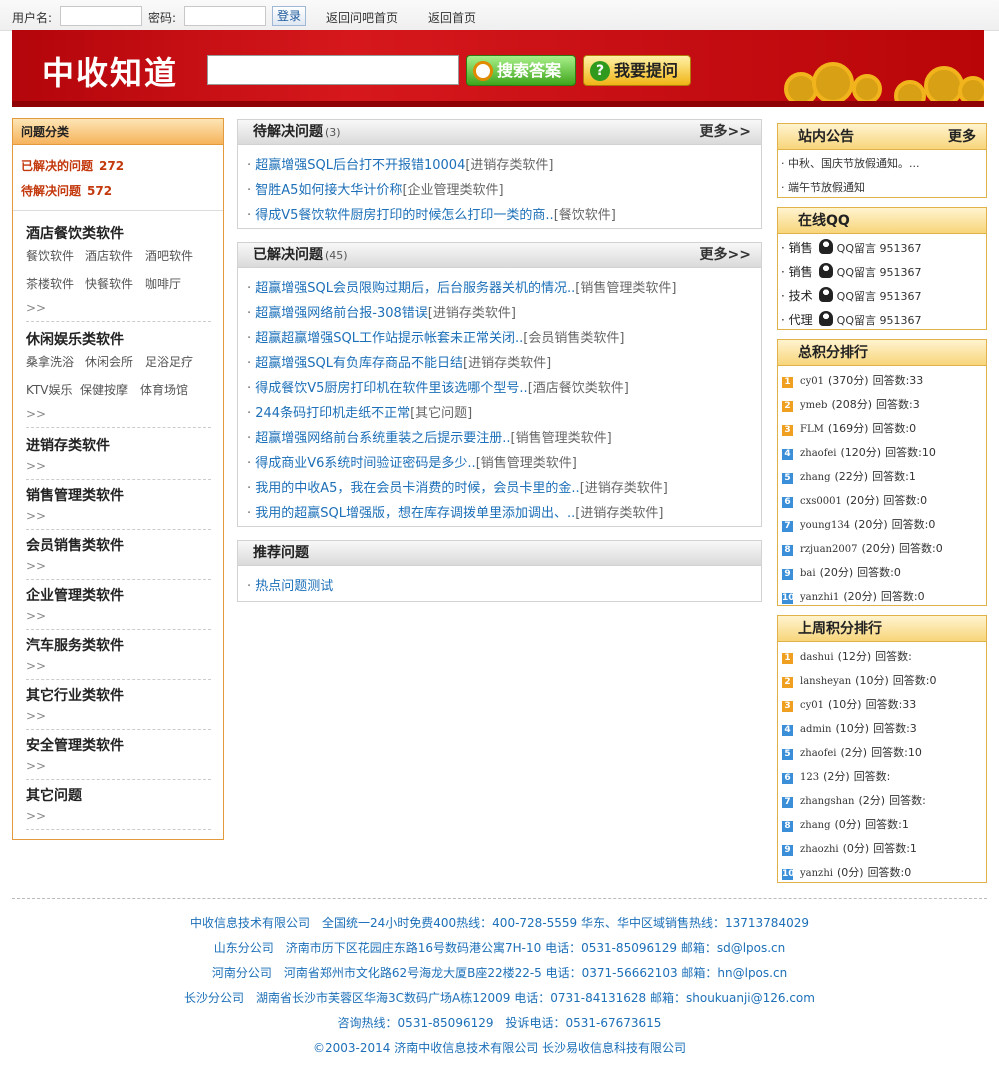  What do you see at coordinates (382, 438) in the screenshot?
I see `question-link: 超赢增强网络前台系统重装之后提示要注册..` at bounding box center [382, 438].